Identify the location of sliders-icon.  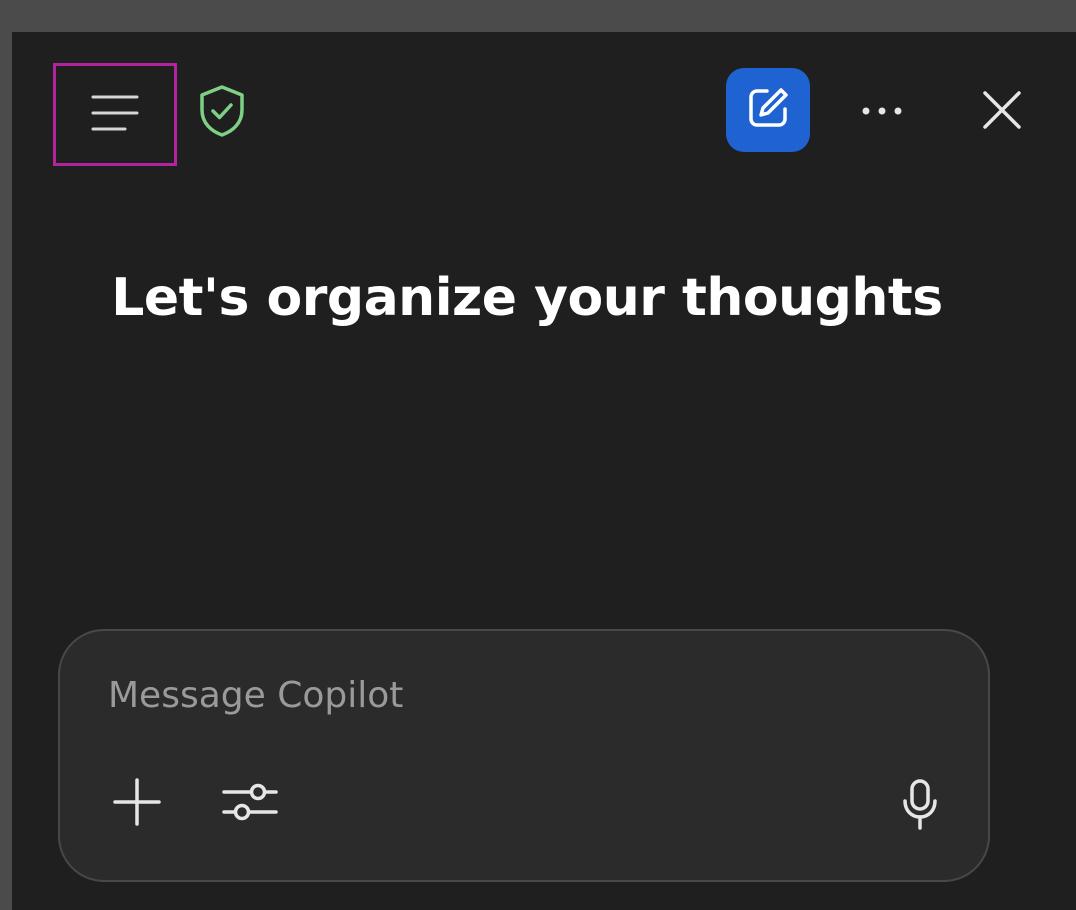
(250, 804).